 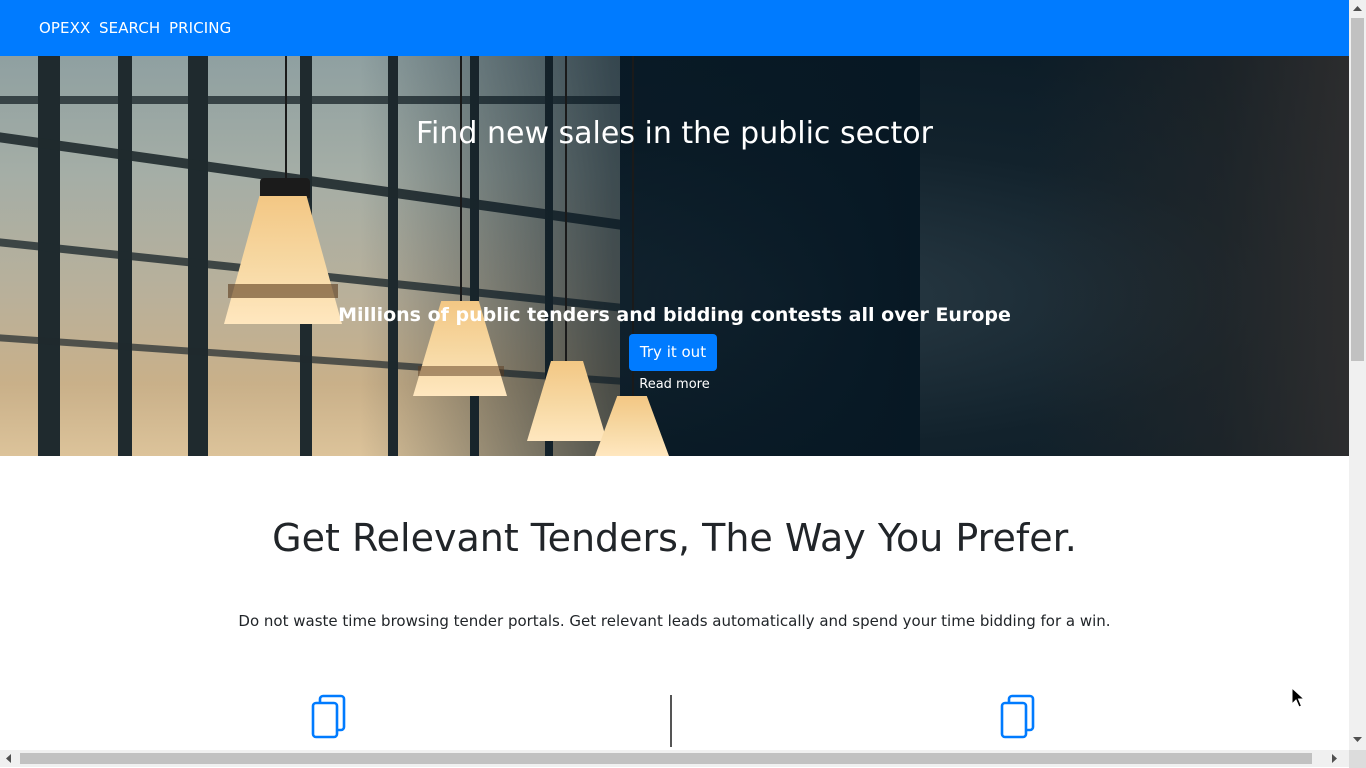 What do you see at coordinates (674, 133) in the screenshot?
I see `hero-title: Find new sales in the public sector` at bounding box center [674, 133].